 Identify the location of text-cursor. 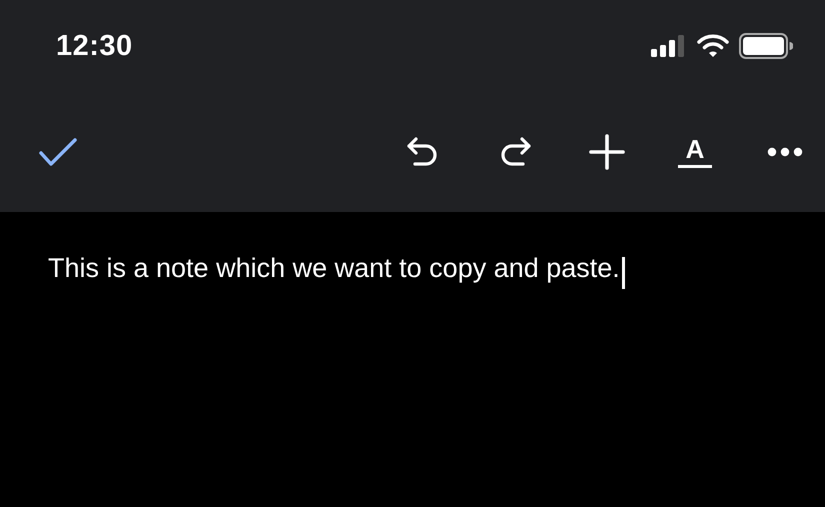
(623, 272).